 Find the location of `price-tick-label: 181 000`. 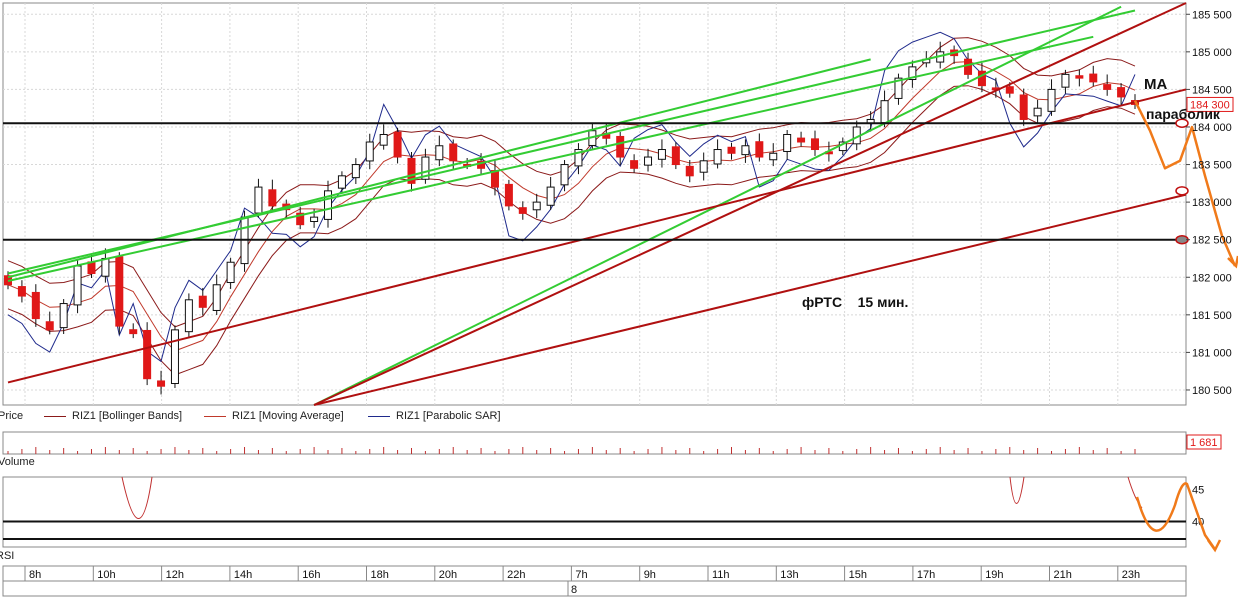

price-tick-label: 181 000 is located at coordinates (1212, 353).